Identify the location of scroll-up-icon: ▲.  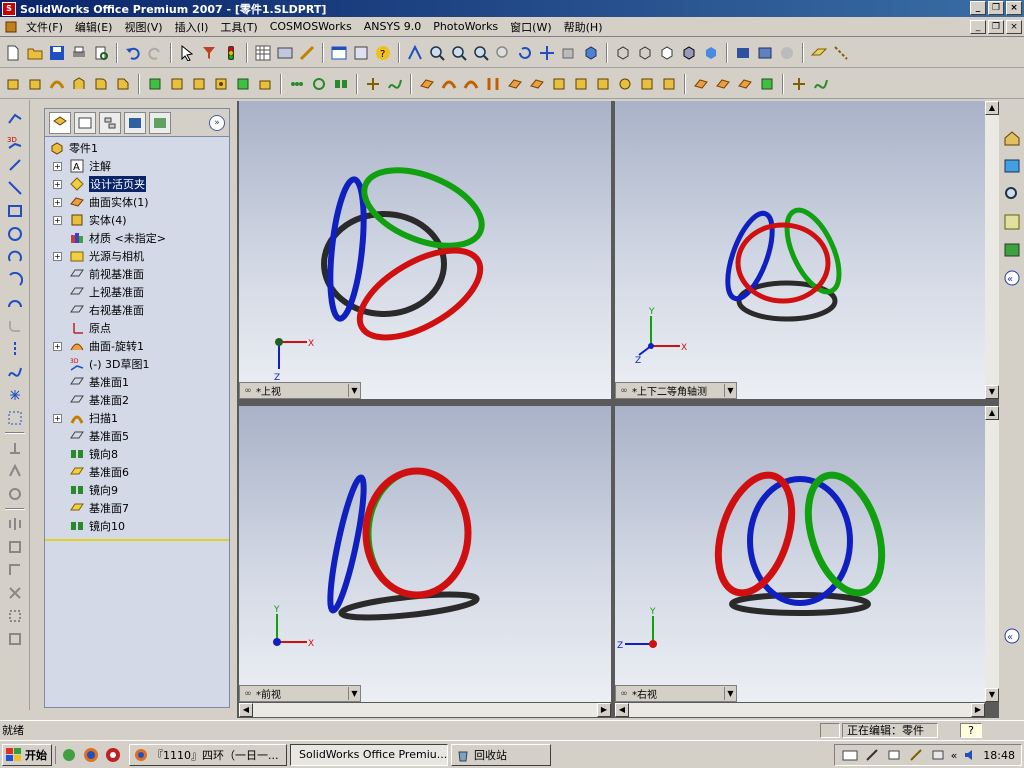
(992, 108).